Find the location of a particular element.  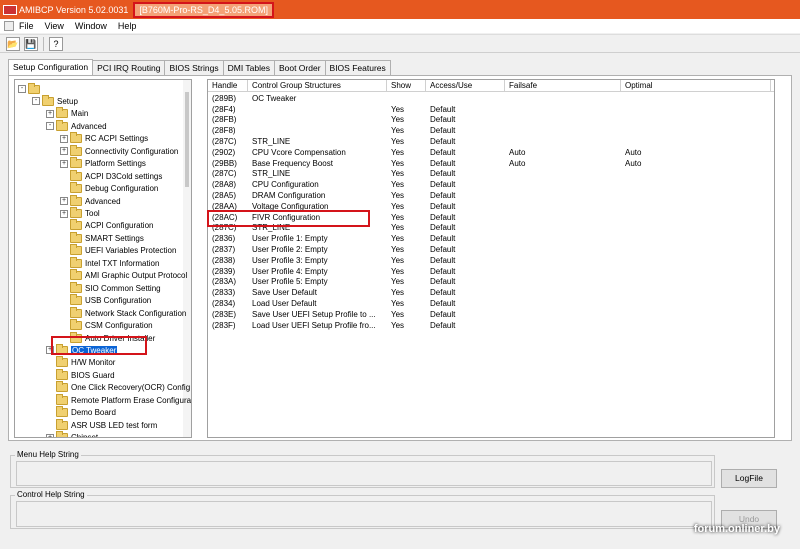

tree-item: BIOS Guard is located at coordinates (80, 374).